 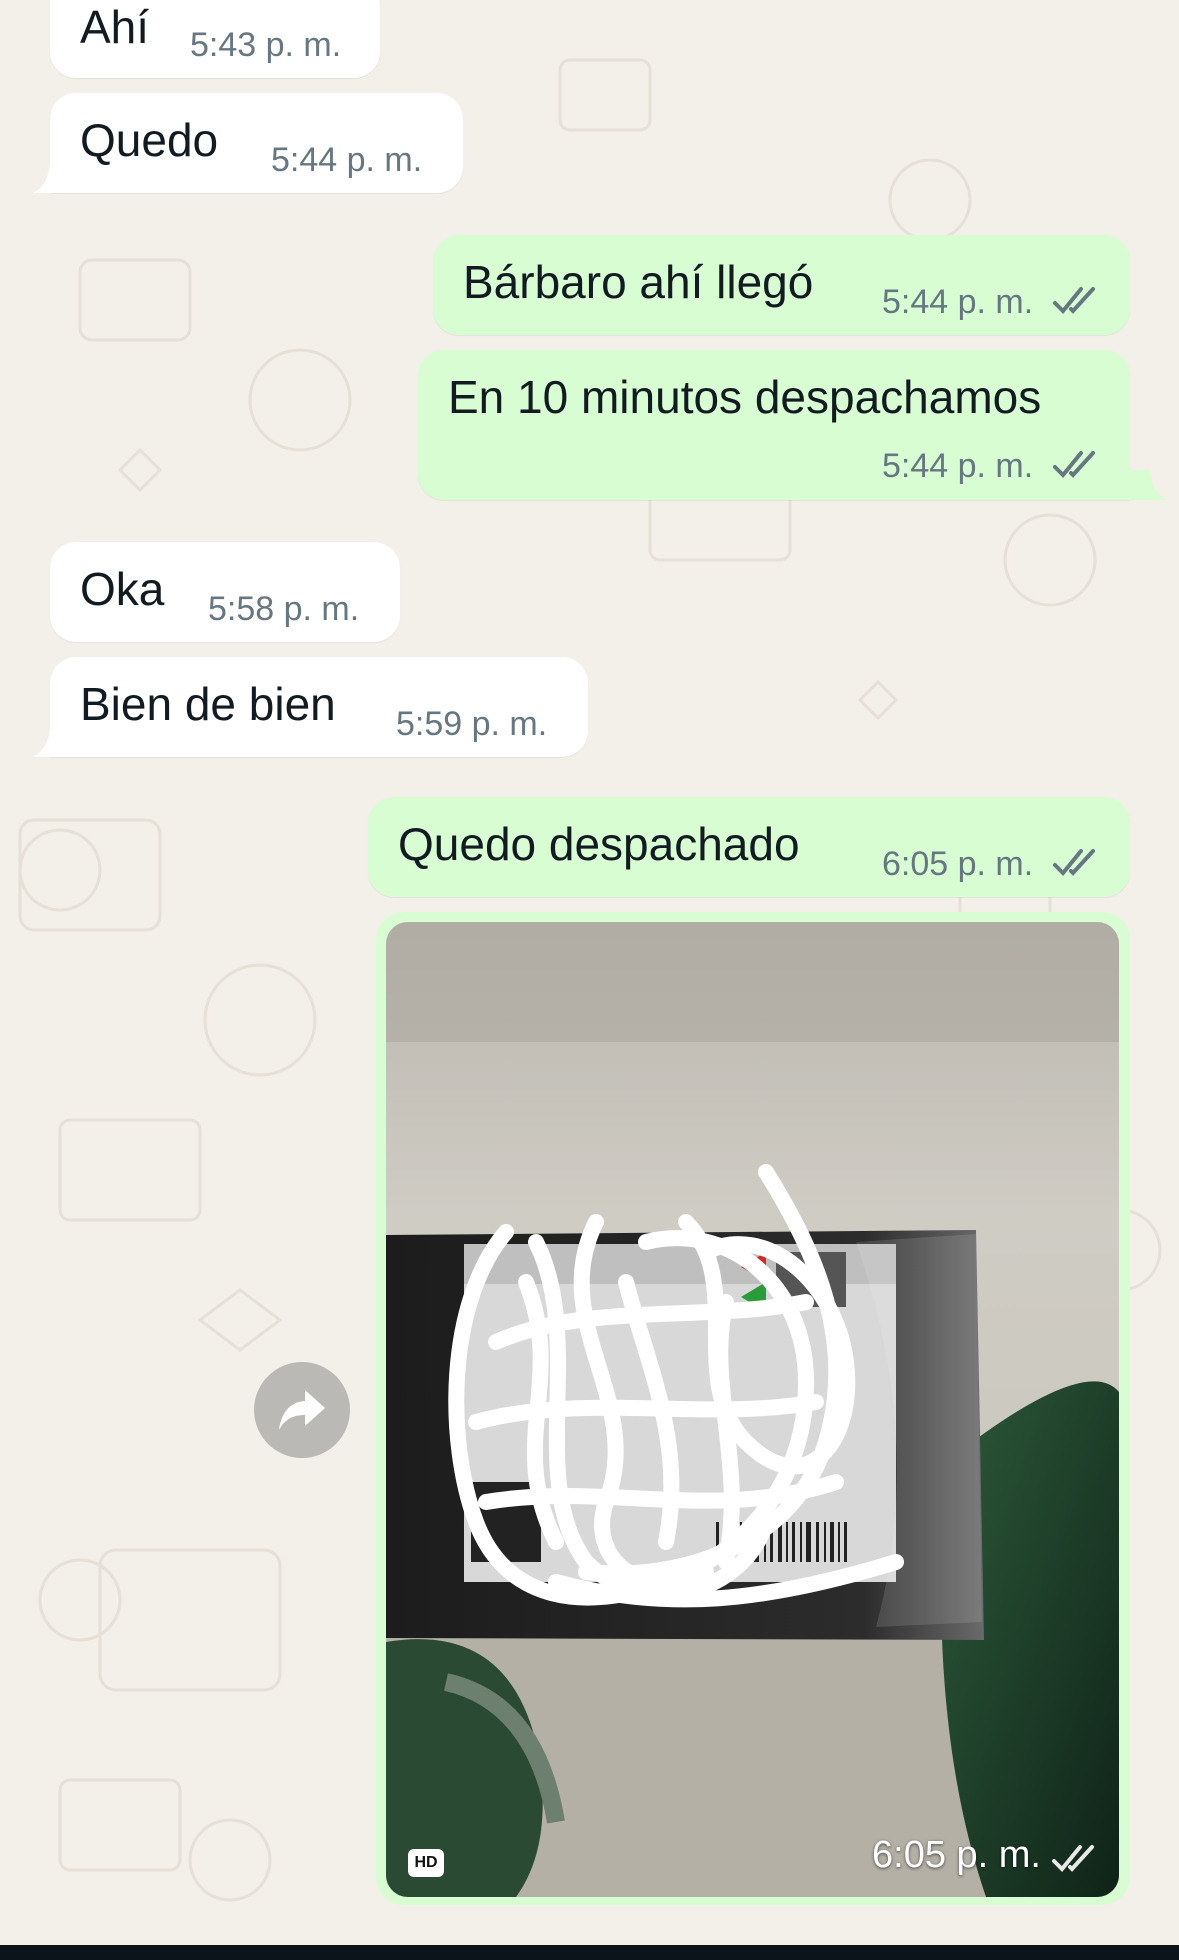 I want to click on message-text: En 10 minutos despachamos, so click(x=745, y=397).